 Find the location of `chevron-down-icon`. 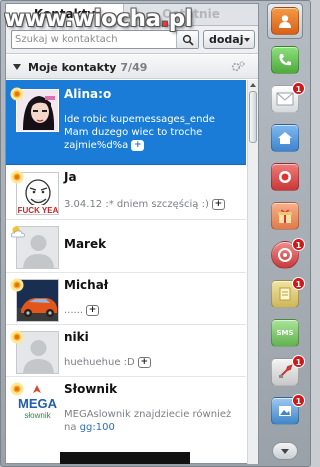

chevron-down-icon is located at coordinates (247, 40).